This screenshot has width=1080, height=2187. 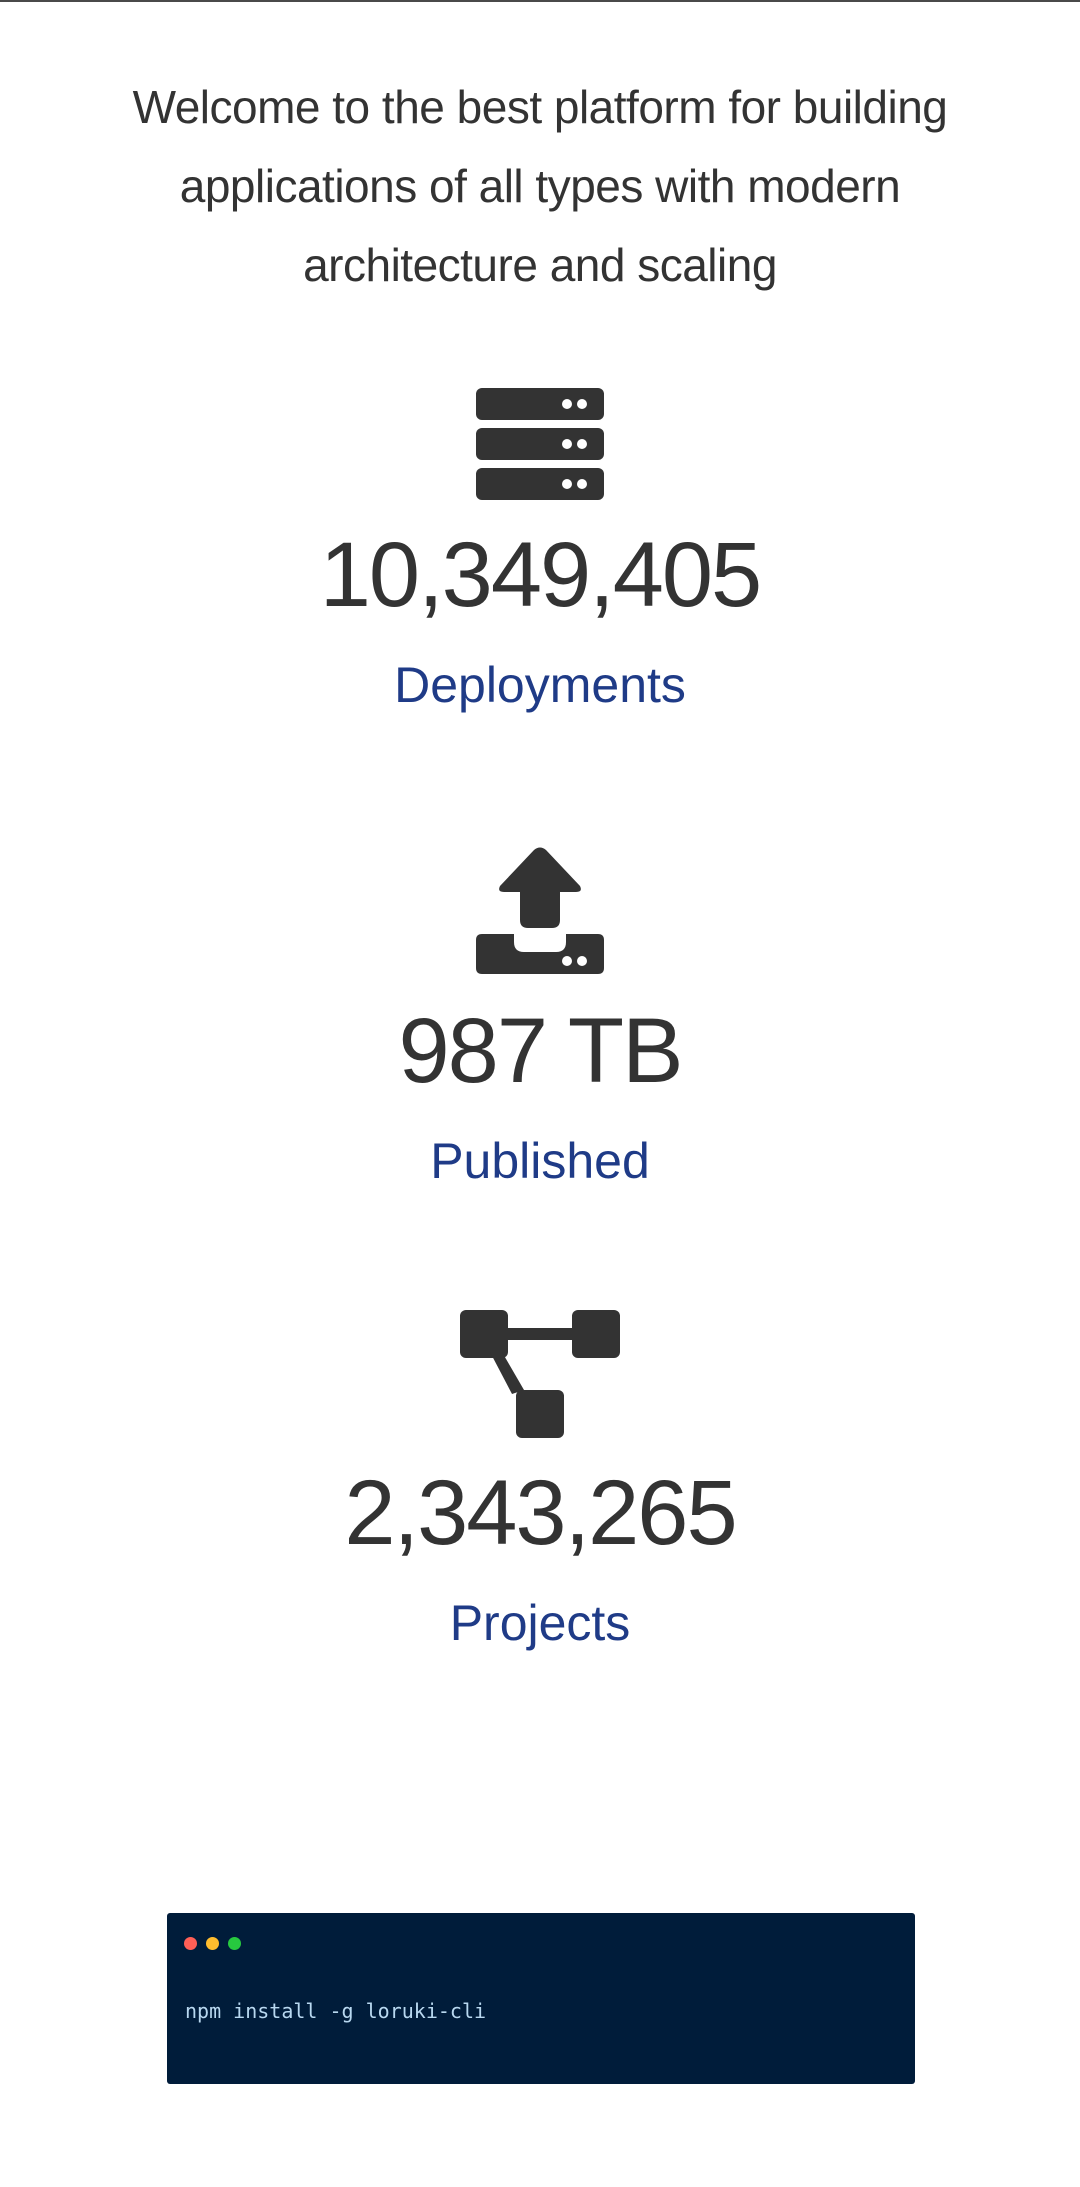 I want to click on close-dot-icon, so click(x=190, y=1943).